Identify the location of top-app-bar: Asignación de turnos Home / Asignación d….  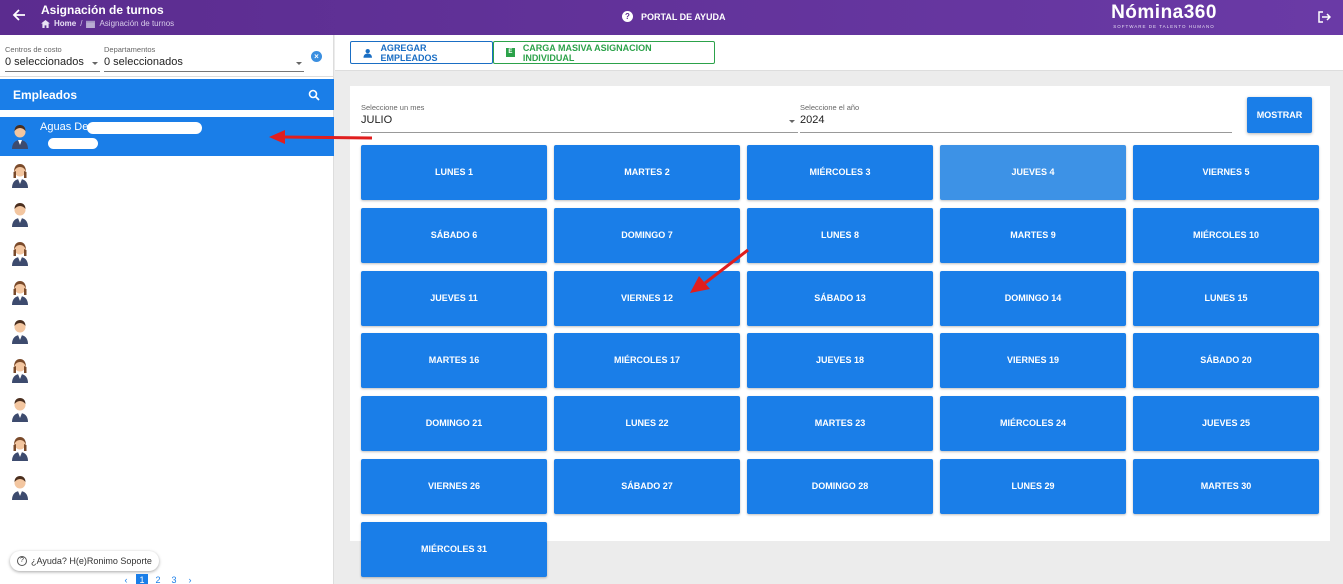
(671, 17).